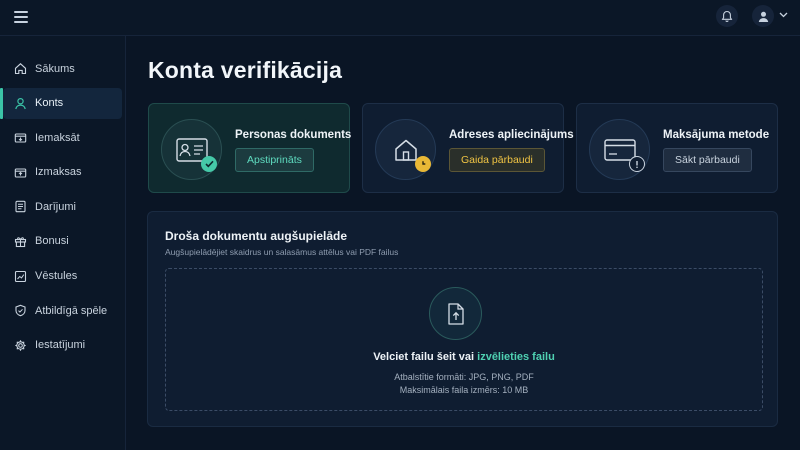 Image resolution: width=800 pixels, height=450 pixels. Describe the element at coordinates (20, 138) in the screenshot. I see `wallet-in-icon` at that location.